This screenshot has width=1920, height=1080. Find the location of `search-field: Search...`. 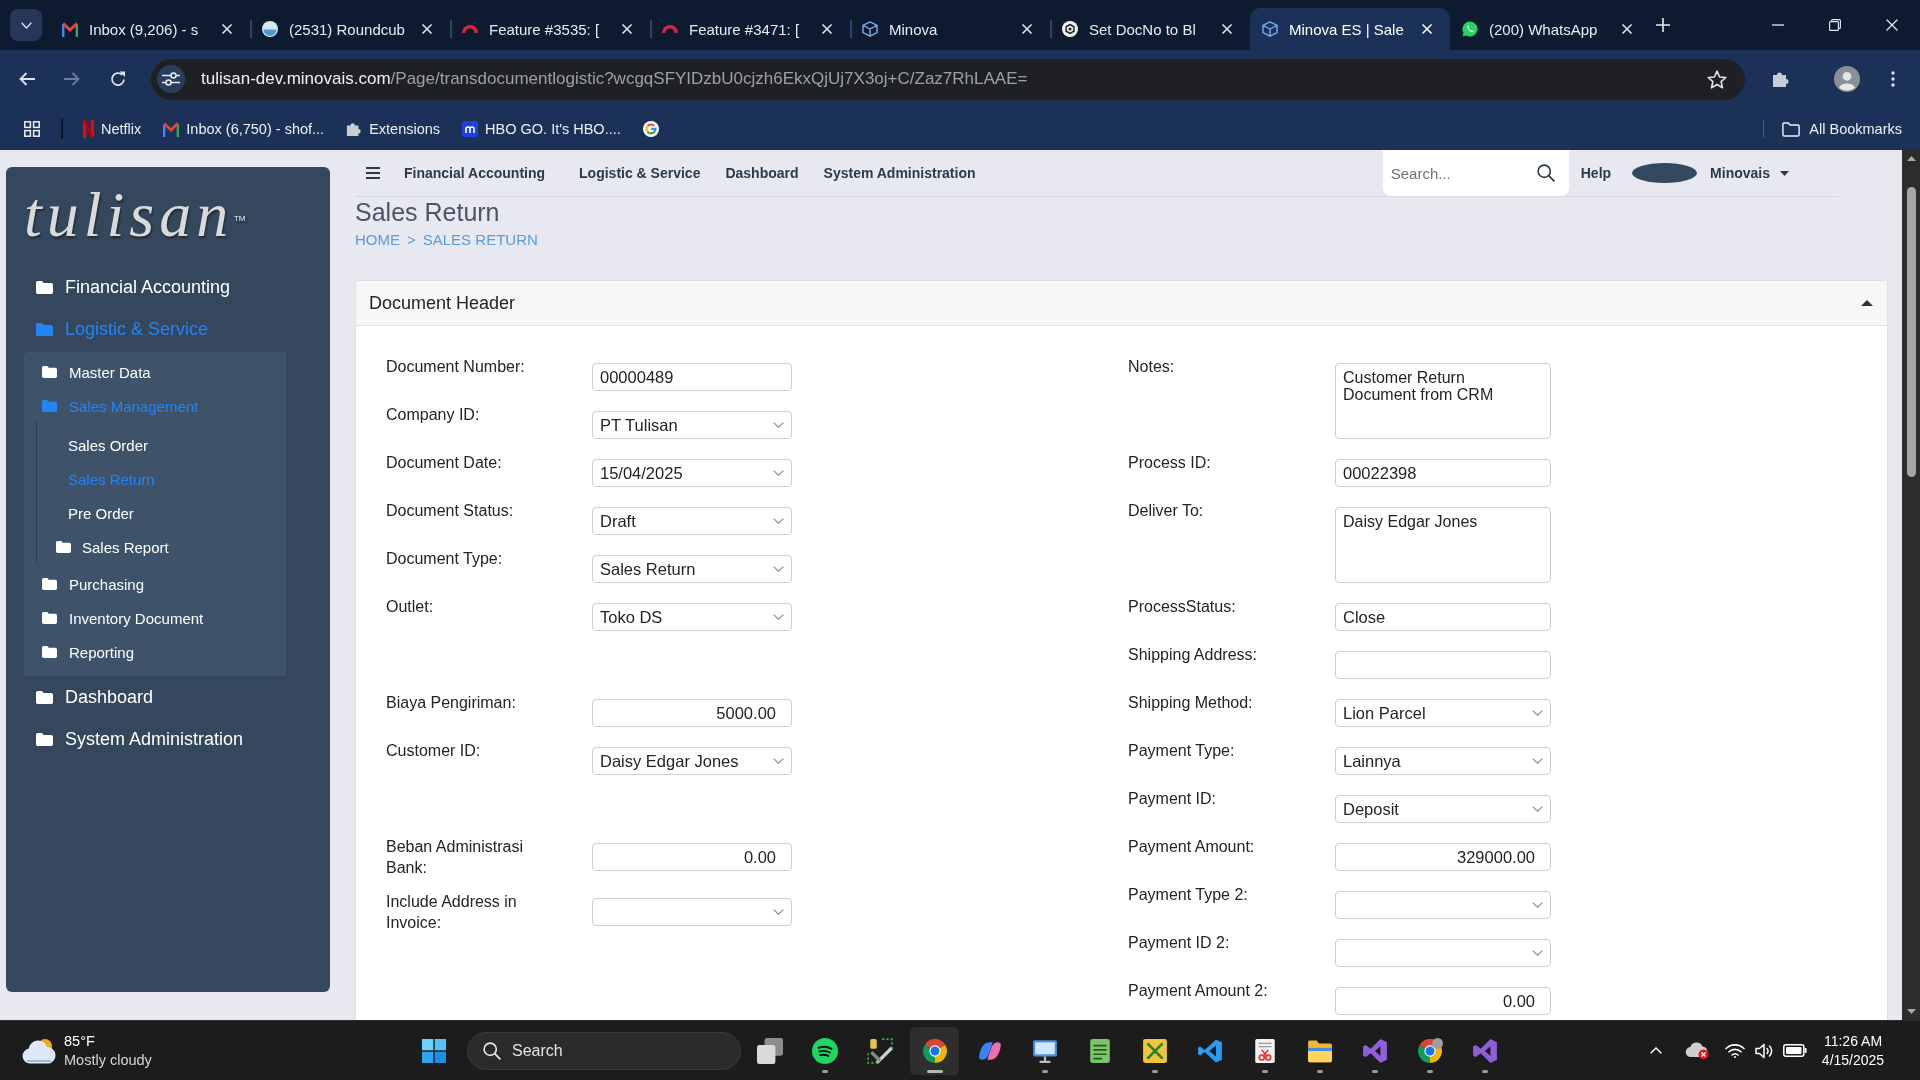

search-field: Search... is located at coordinates (1475, 173).